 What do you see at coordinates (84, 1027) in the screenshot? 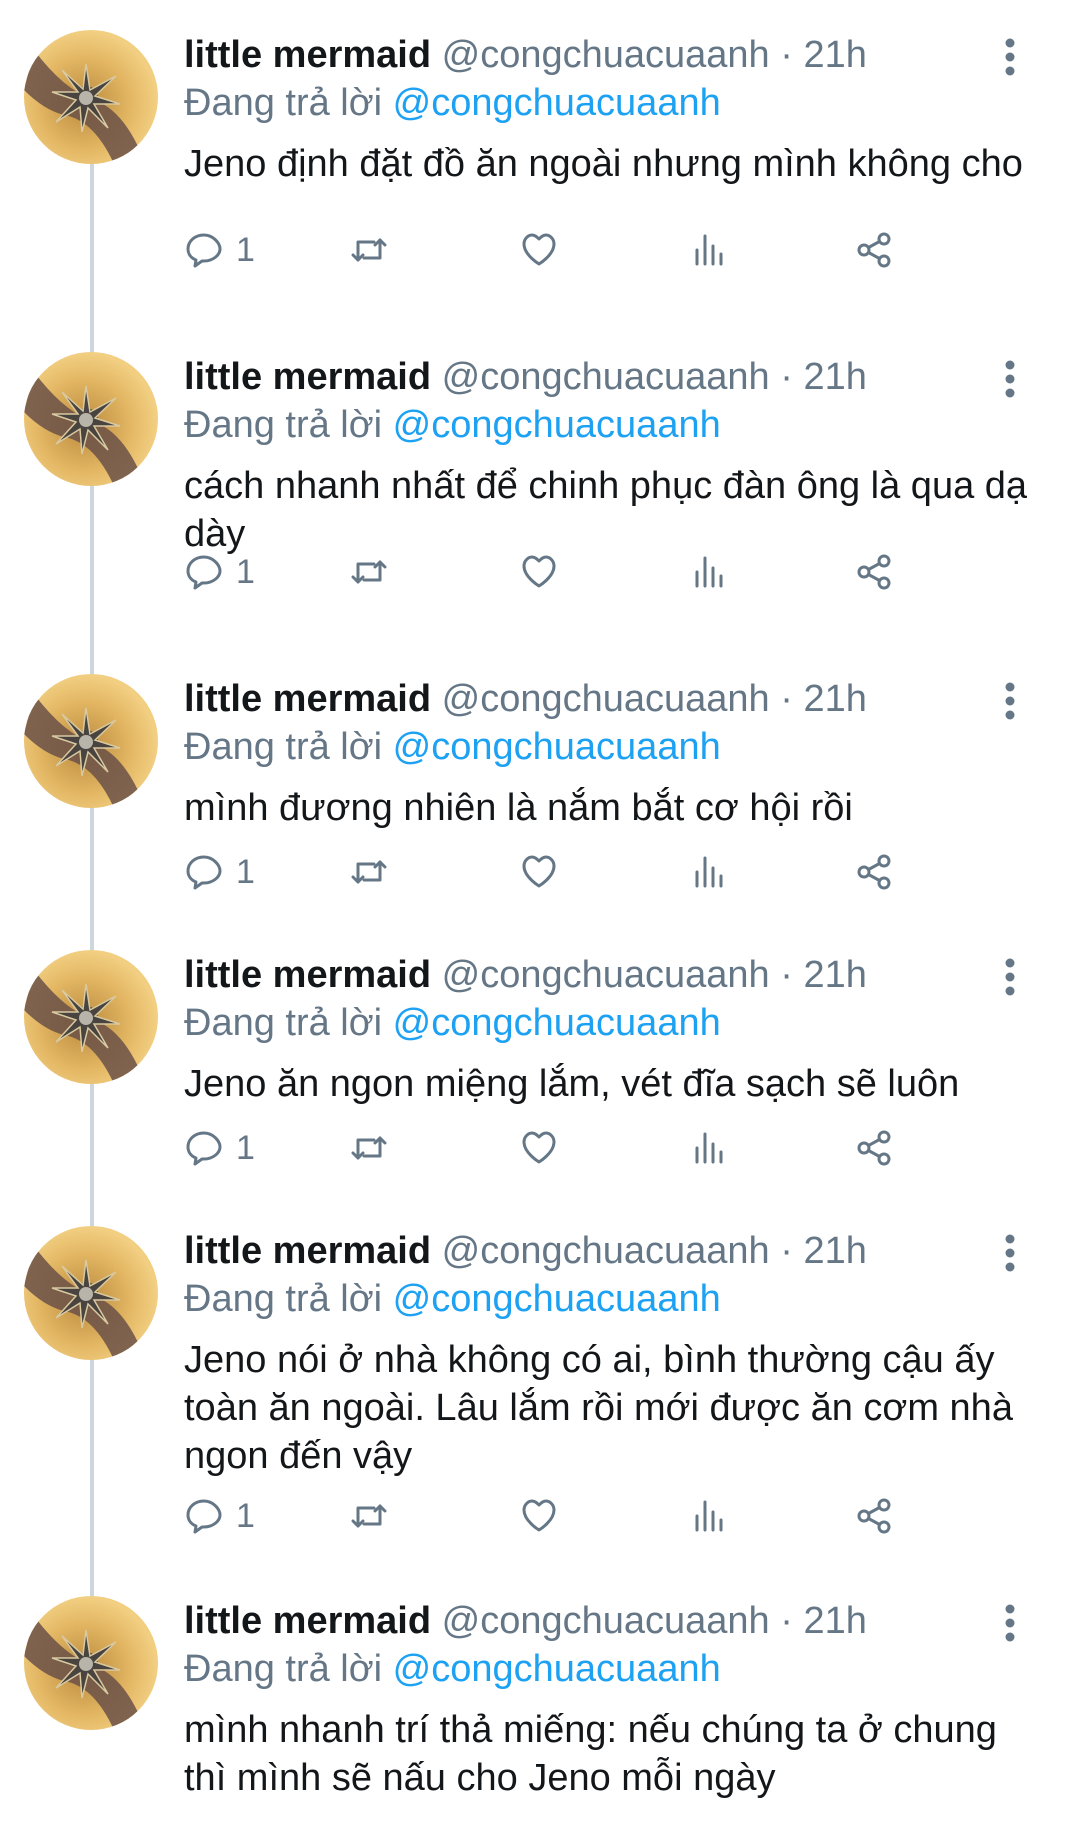
I see `avatar-image` at bounding box center [84, 1027].